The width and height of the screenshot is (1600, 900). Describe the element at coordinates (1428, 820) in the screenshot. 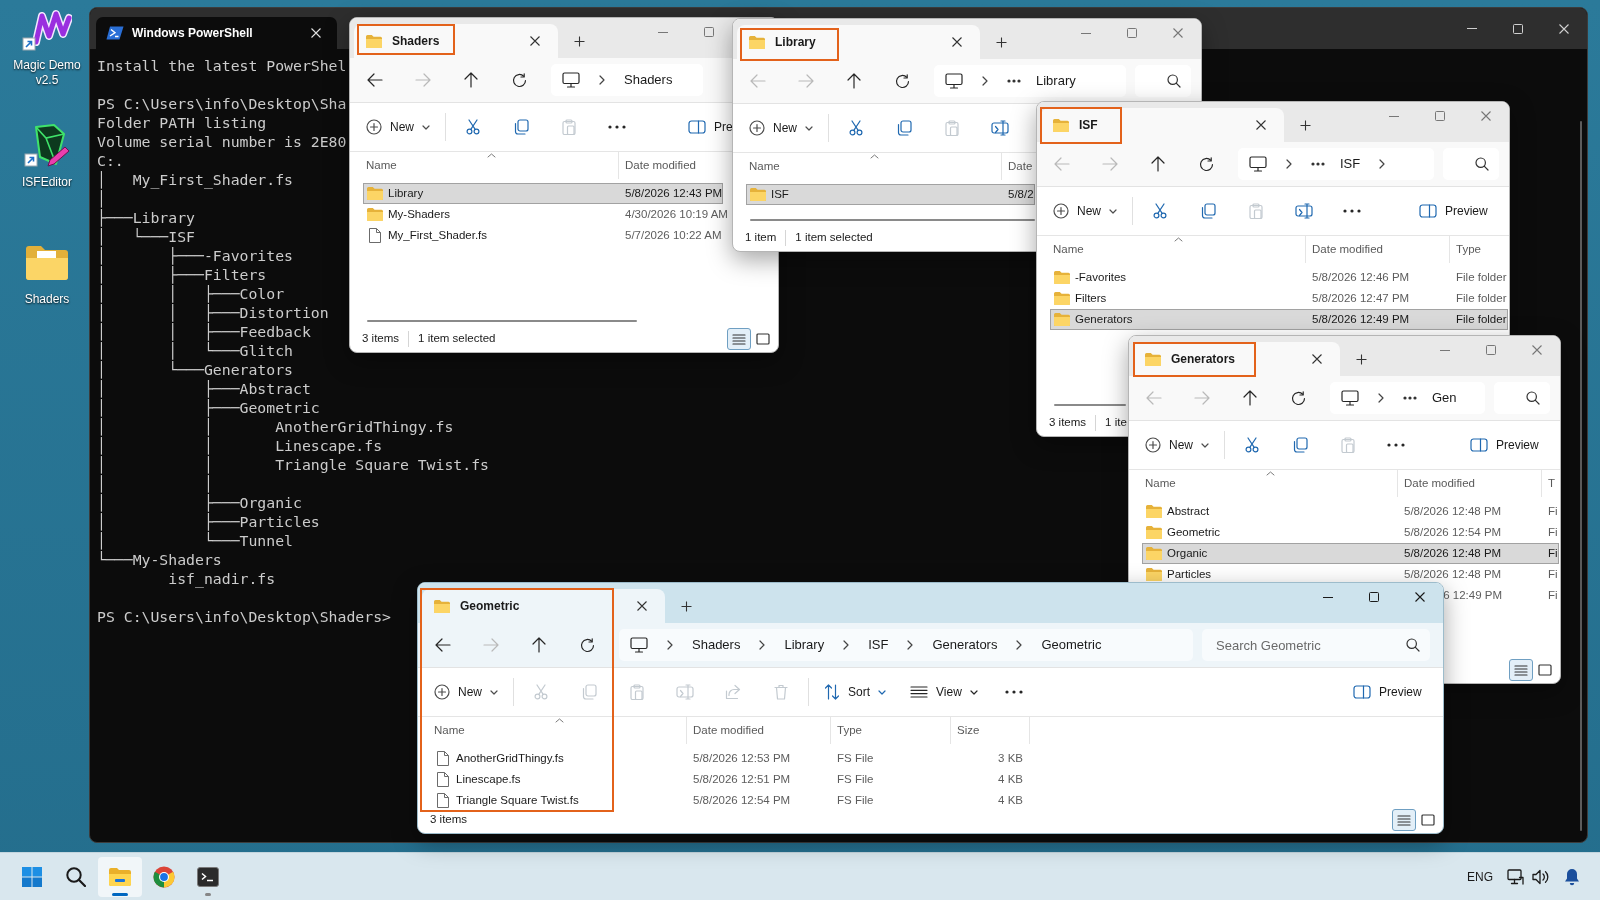

I see `tiles-view-icon` at that location.